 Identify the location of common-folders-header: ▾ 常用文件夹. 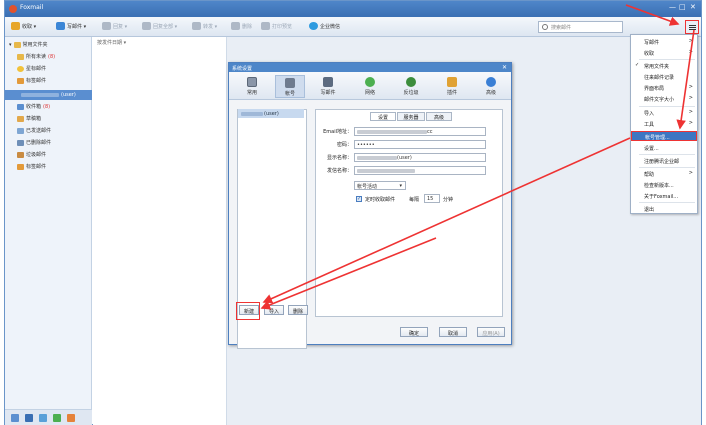
(28, 44).